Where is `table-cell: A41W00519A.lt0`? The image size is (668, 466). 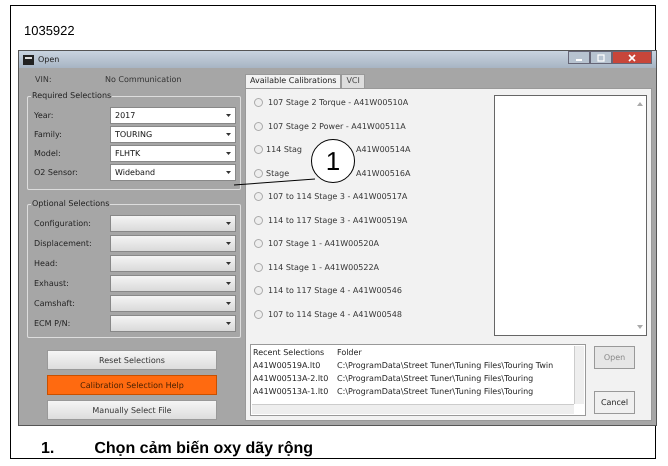 table-cell: A41W00519A.lt0 is located at coordinates (295, 365).